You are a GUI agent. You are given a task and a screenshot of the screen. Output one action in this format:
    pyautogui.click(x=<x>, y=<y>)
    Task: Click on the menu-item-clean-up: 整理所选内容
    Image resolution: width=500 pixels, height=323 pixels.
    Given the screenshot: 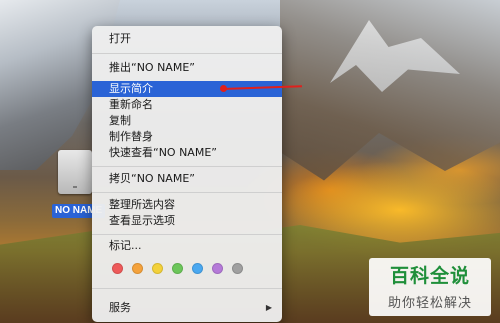 What is the action you would take?
    pyautogui.click(x=187, y=205)
    